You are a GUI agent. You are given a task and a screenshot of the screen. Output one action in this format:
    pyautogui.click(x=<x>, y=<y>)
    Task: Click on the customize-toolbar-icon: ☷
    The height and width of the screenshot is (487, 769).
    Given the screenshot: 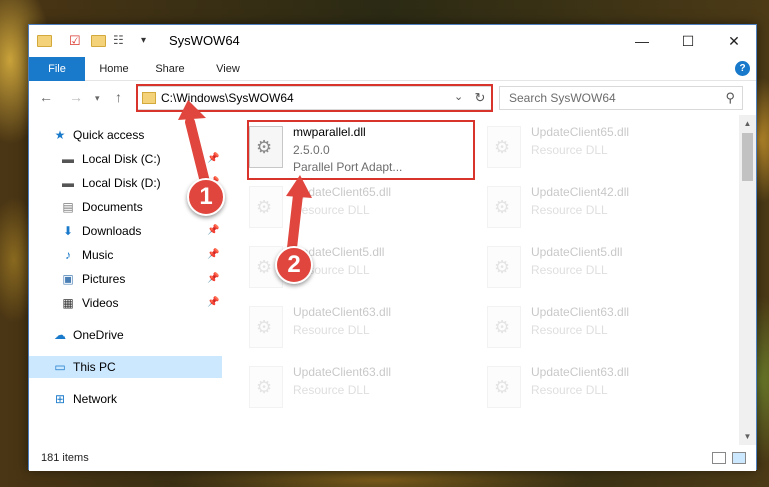 What is the action you would take?
    pyautogui.click(x=121, y=41)
    